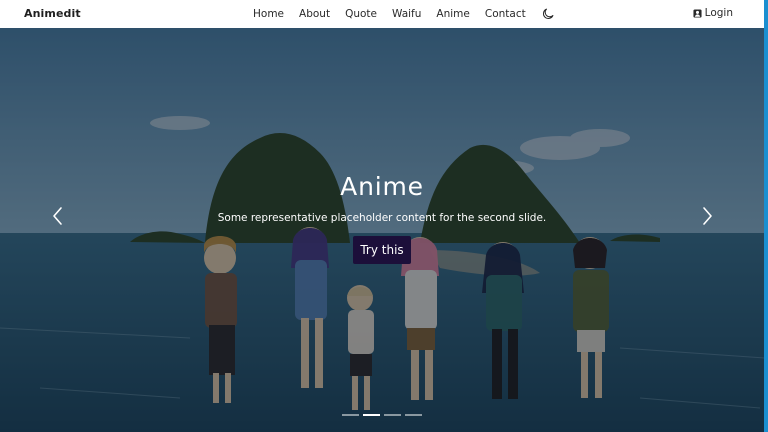  I want to click on nav-links: Home About Quote Waifu Anime Contact, so click(403, 14).